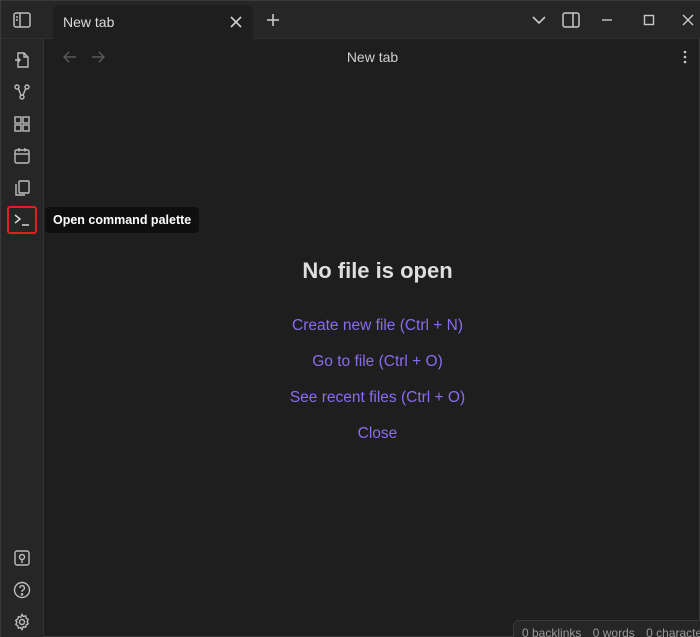 This screenshot has width=700, height=637. I want to click on backlinks-count: 0 backlinks, so click(551, 631).